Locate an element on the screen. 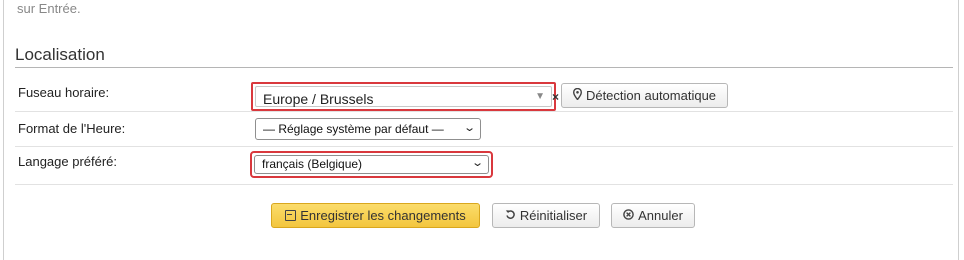 The height and width of the screenshot is (260, 964). auto-detect-label: Détection automatique is located at coordinates (651, 95).